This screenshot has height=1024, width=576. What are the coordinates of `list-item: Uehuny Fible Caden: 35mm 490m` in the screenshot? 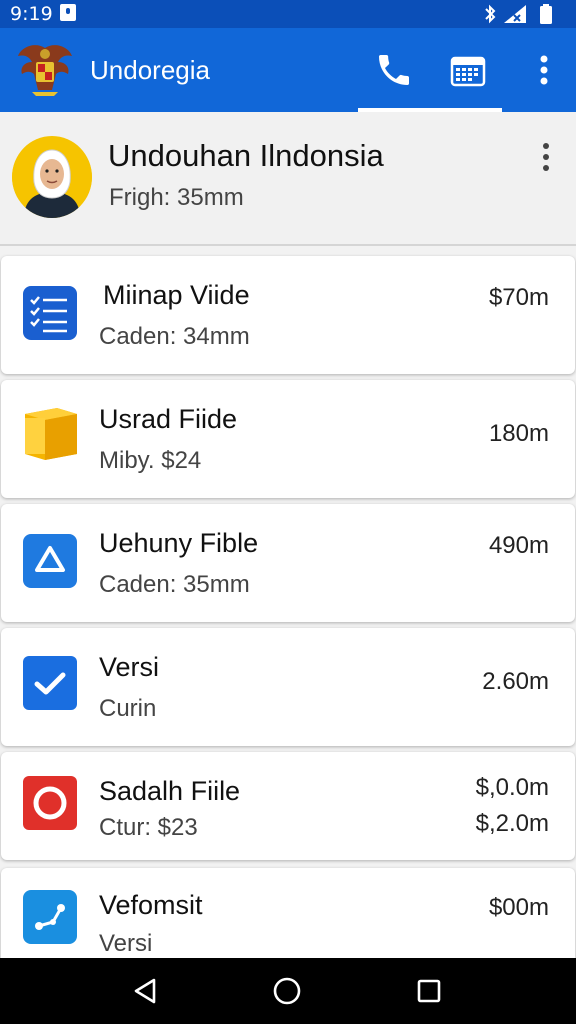 It's located at (288, 563).